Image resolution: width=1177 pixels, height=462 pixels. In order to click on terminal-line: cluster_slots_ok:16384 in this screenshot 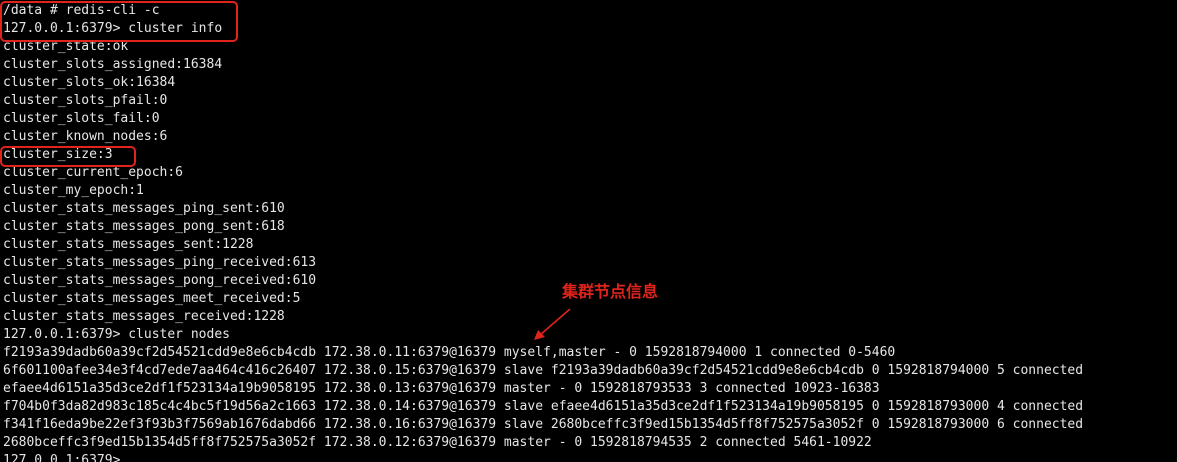, I will do `click(89, 82)`.